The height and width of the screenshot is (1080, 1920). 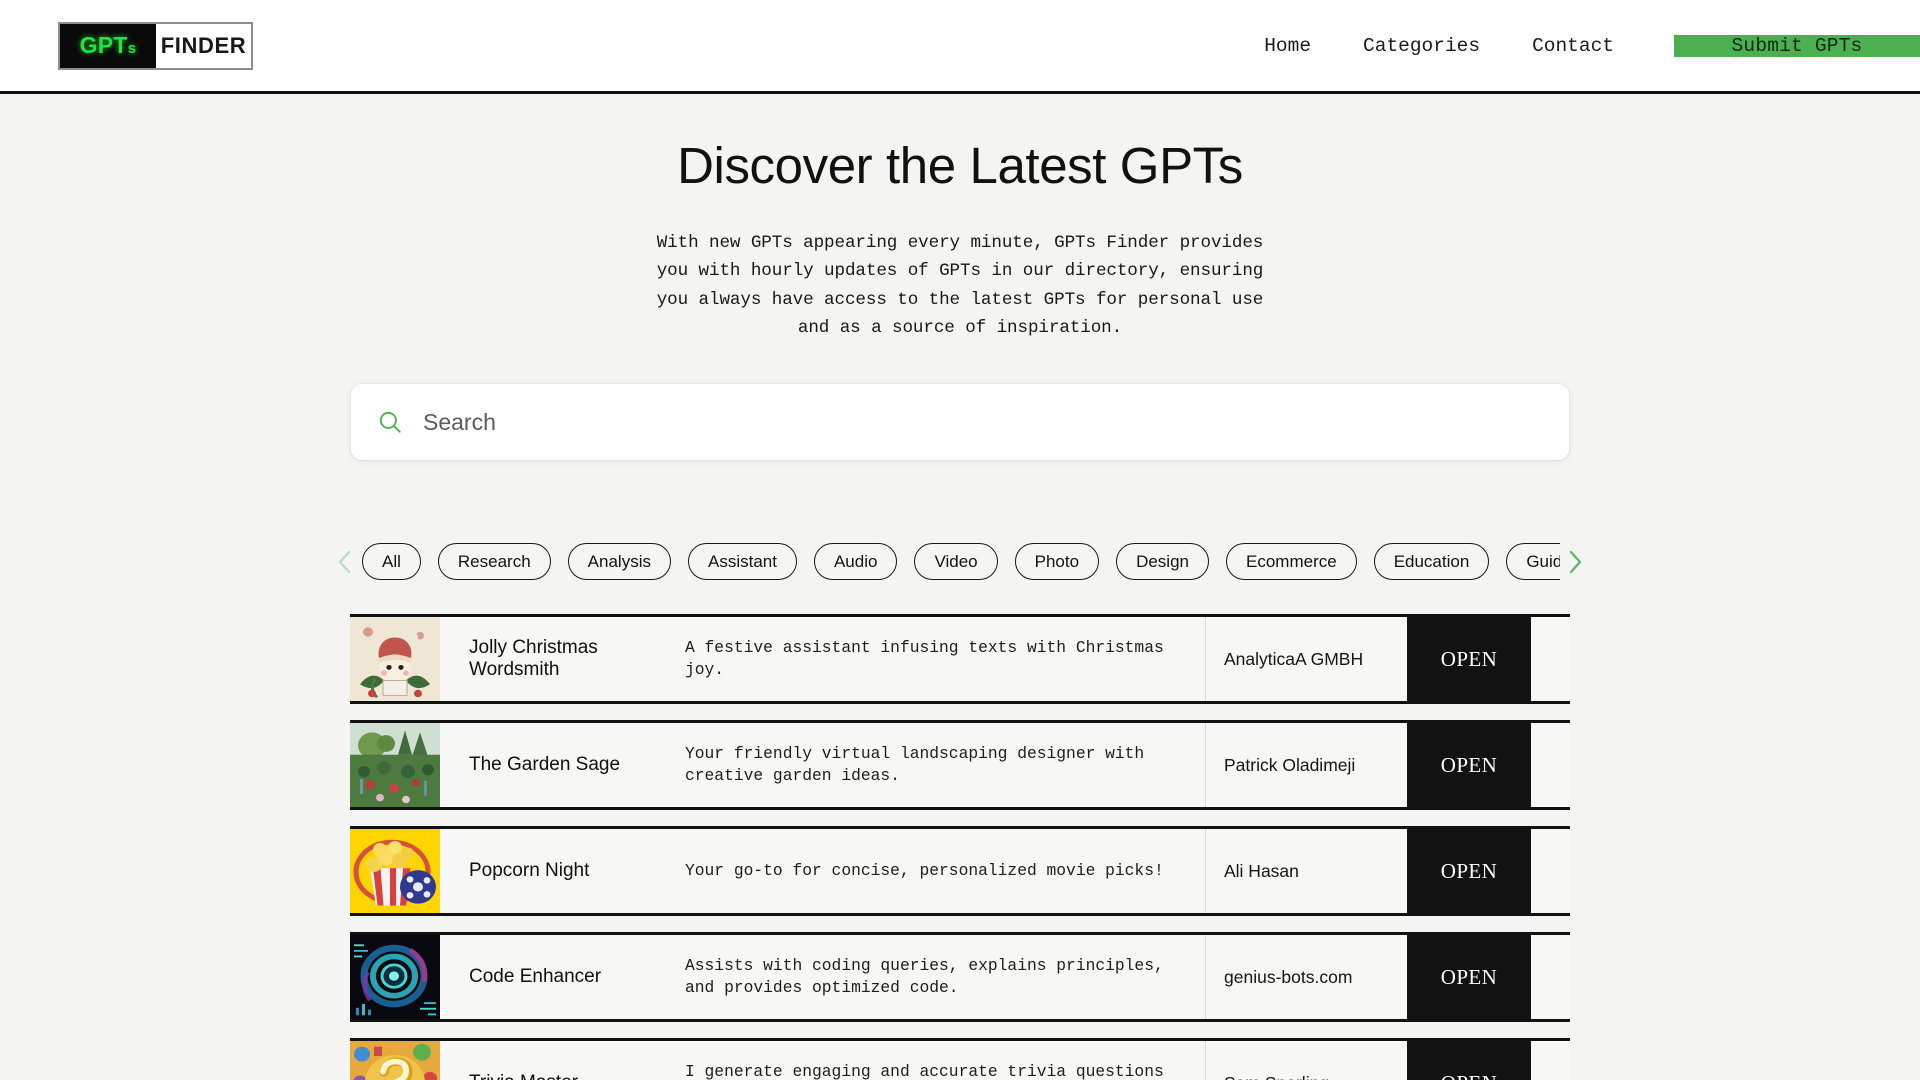 What do you see at coordinates (619, 562) in the screenshot?
I see `category-pill-analysis: Analysis` at bounding box center [619, 562].